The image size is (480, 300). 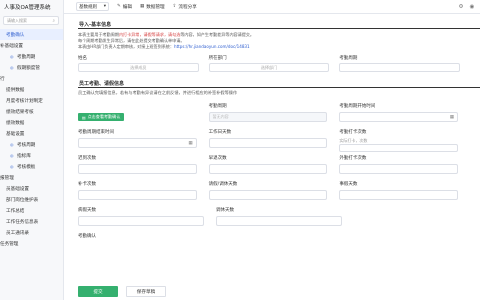 What do you see at coordinates (348, 58) in the screenshot?
I see `period-label: 考勤周期` at bounding box center [348, 58].